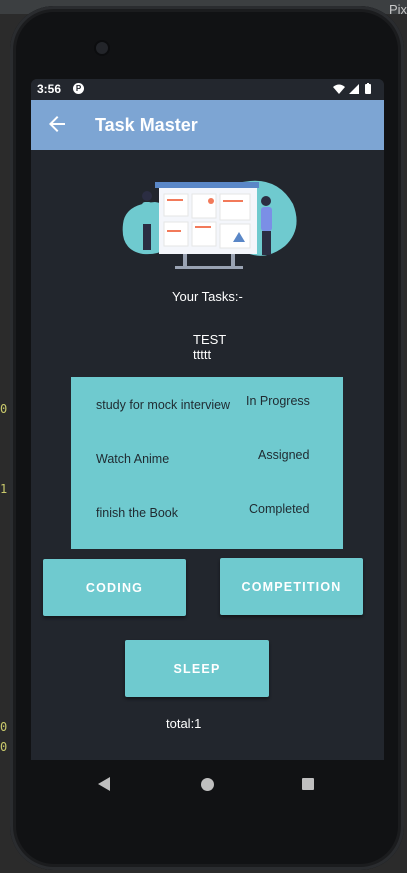 The width and height of the screenshot is (407, 873). Describe the element at coordinates (397, 9) in the screenshot. I see `ide-right-label: Pix` at that location.